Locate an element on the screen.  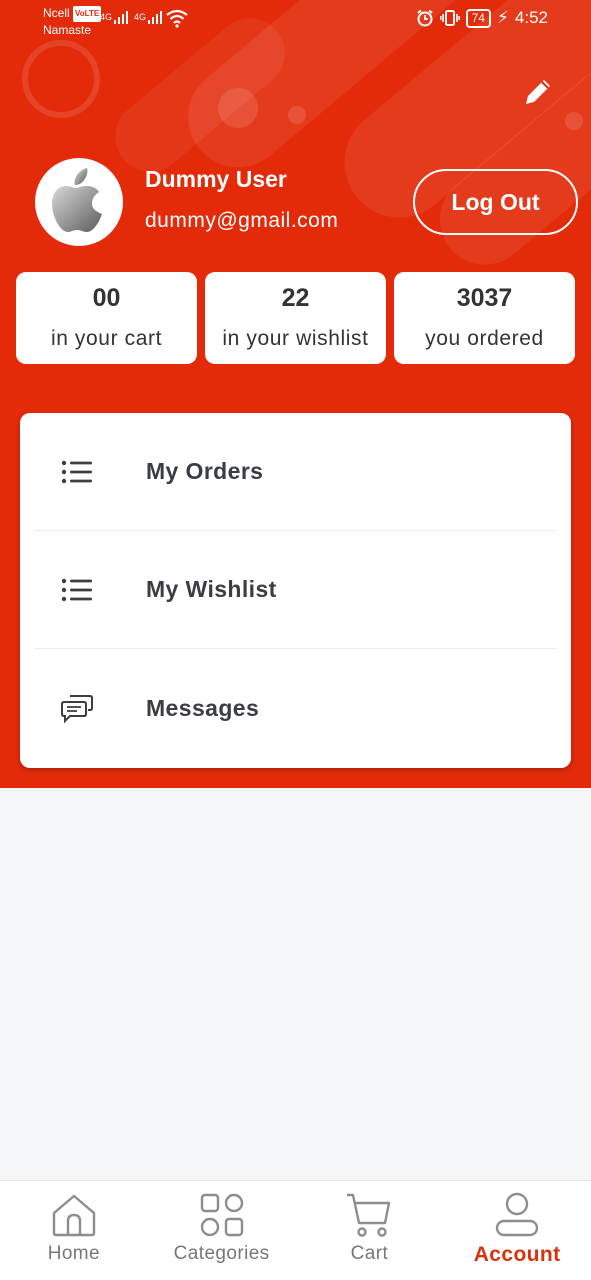
bottom-nav: Home Categories Cart Account is located at coordinates (295, 1230).